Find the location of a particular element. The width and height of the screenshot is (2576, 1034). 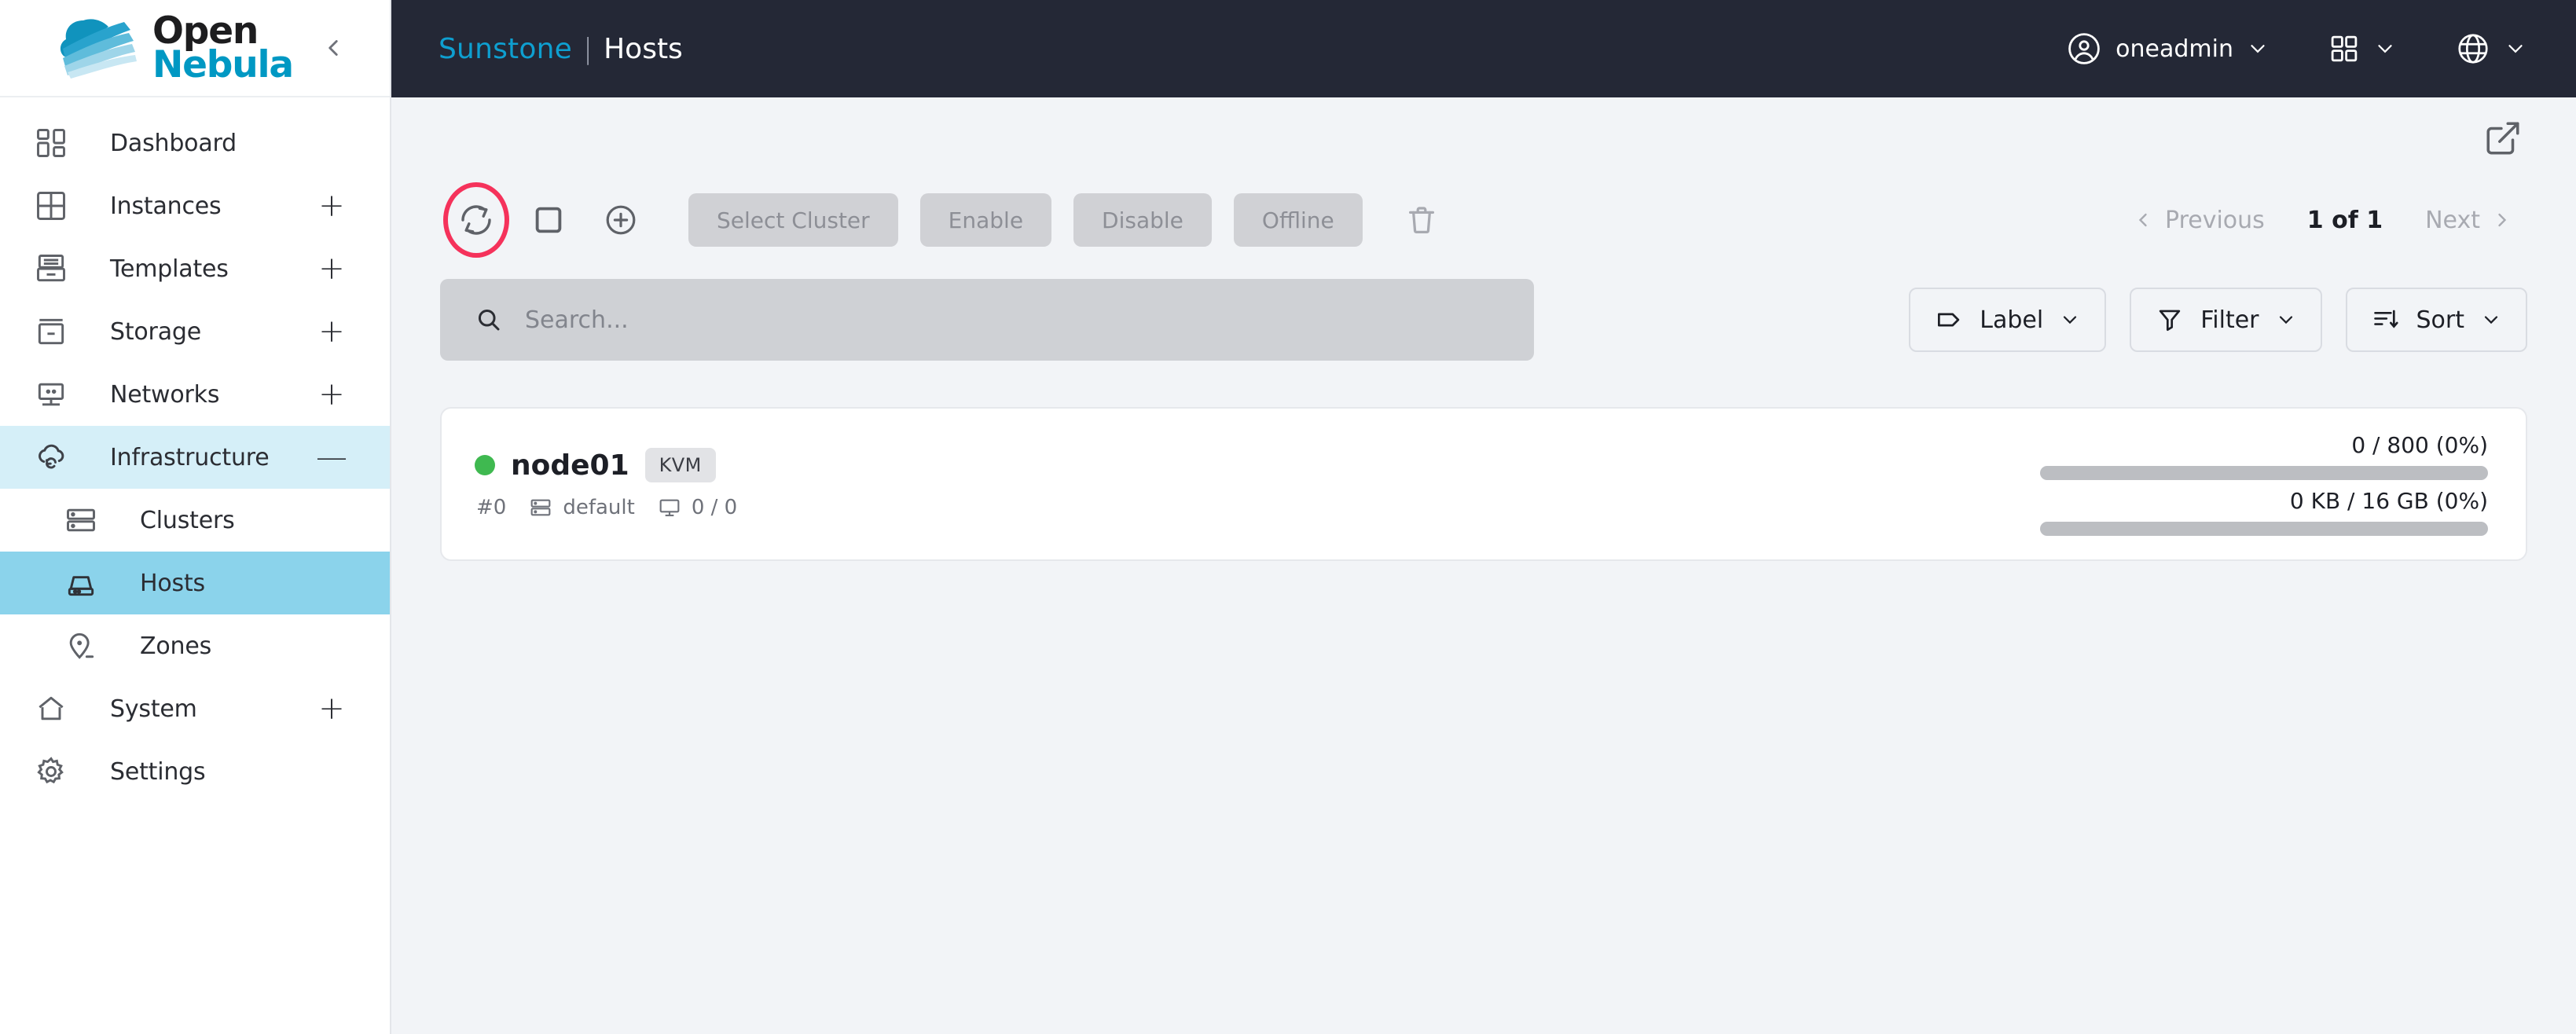

sidebar-collapse-button is located at coordinates (333, 48).